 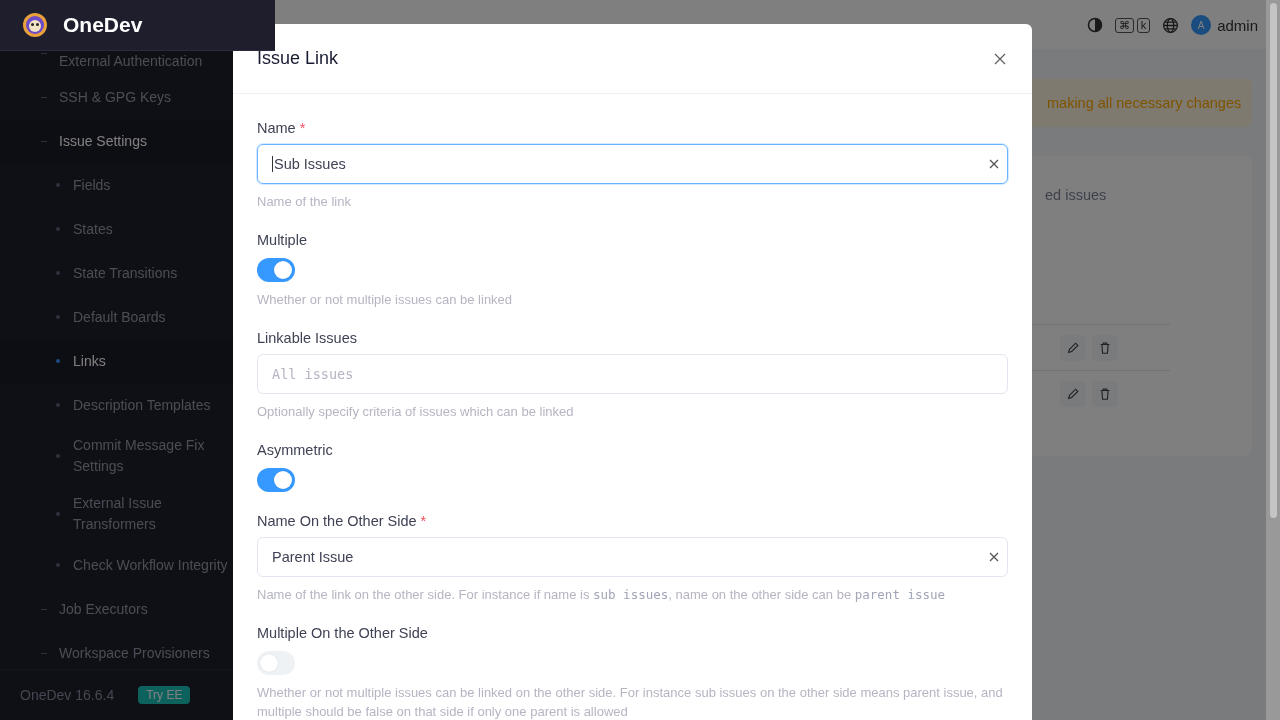 What do you see at coordinates (337, 521) in the screenshot?
I see `field-label: Name On the Other Side` at bounding box center [337, 521].